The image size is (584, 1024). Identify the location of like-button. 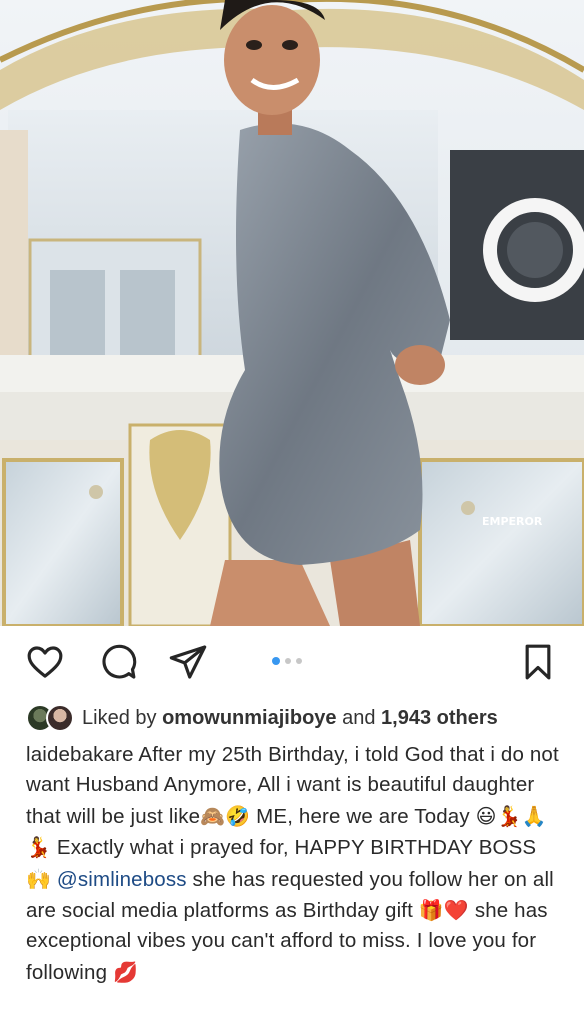
(45, 662).